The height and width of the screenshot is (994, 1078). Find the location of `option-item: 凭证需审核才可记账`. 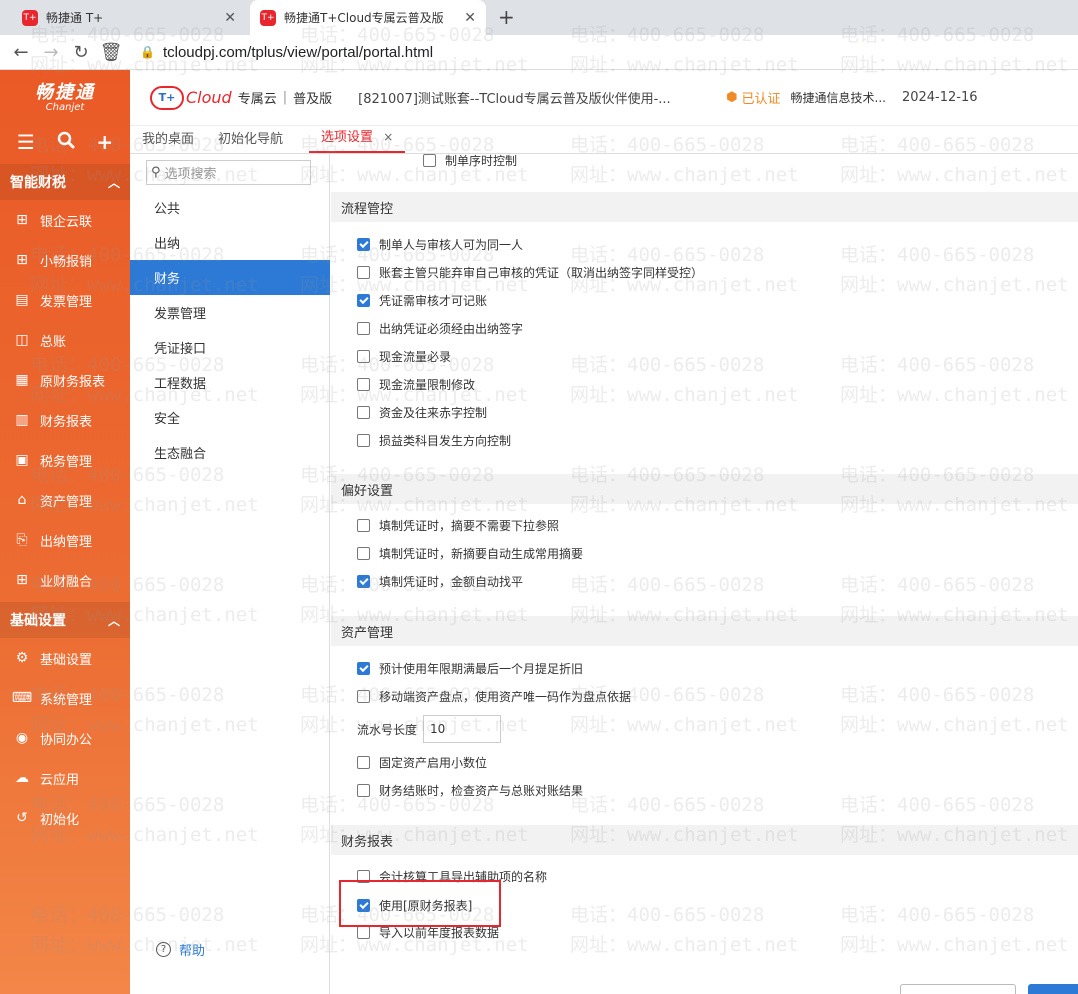

option-item: 凭证需审核才可记账 is located at coordinates (422, 300).